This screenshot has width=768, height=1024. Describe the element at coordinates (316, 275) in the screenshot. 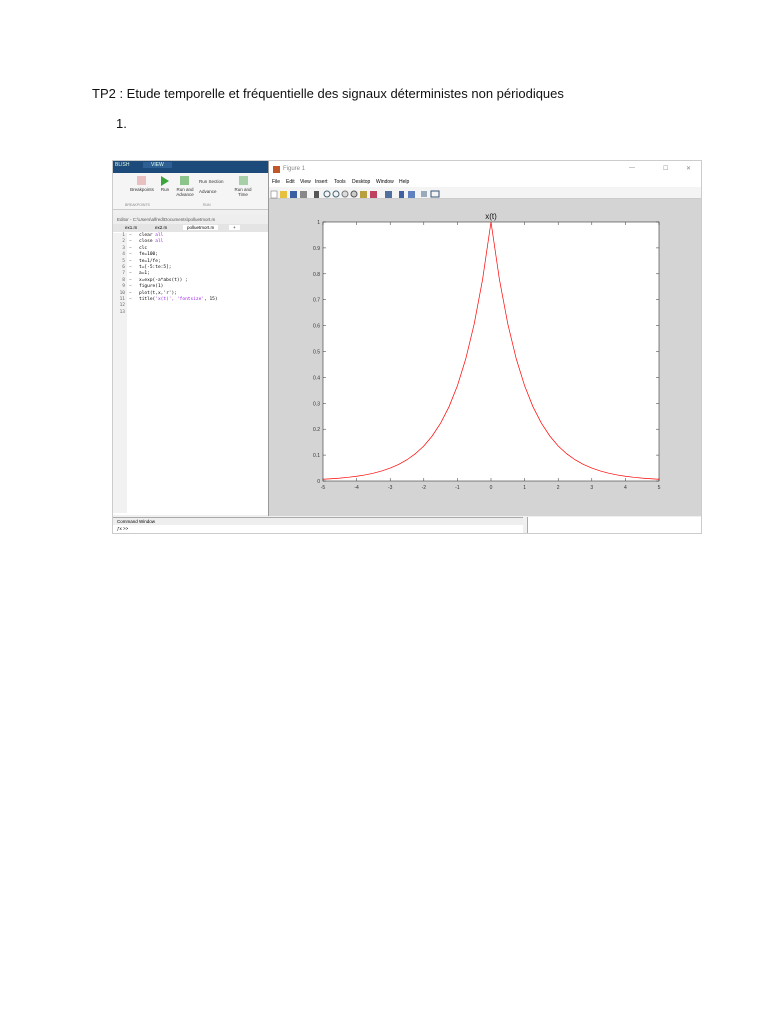

I see `y-tick-label: 0.8` at that location.